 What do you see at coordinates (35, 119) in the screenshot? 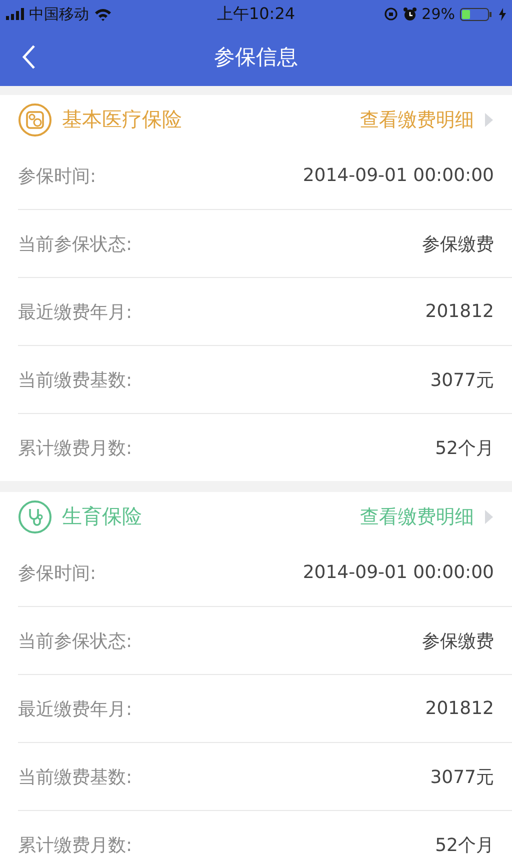
I see `insurance-card-icon` at bounding box center [35, 119].